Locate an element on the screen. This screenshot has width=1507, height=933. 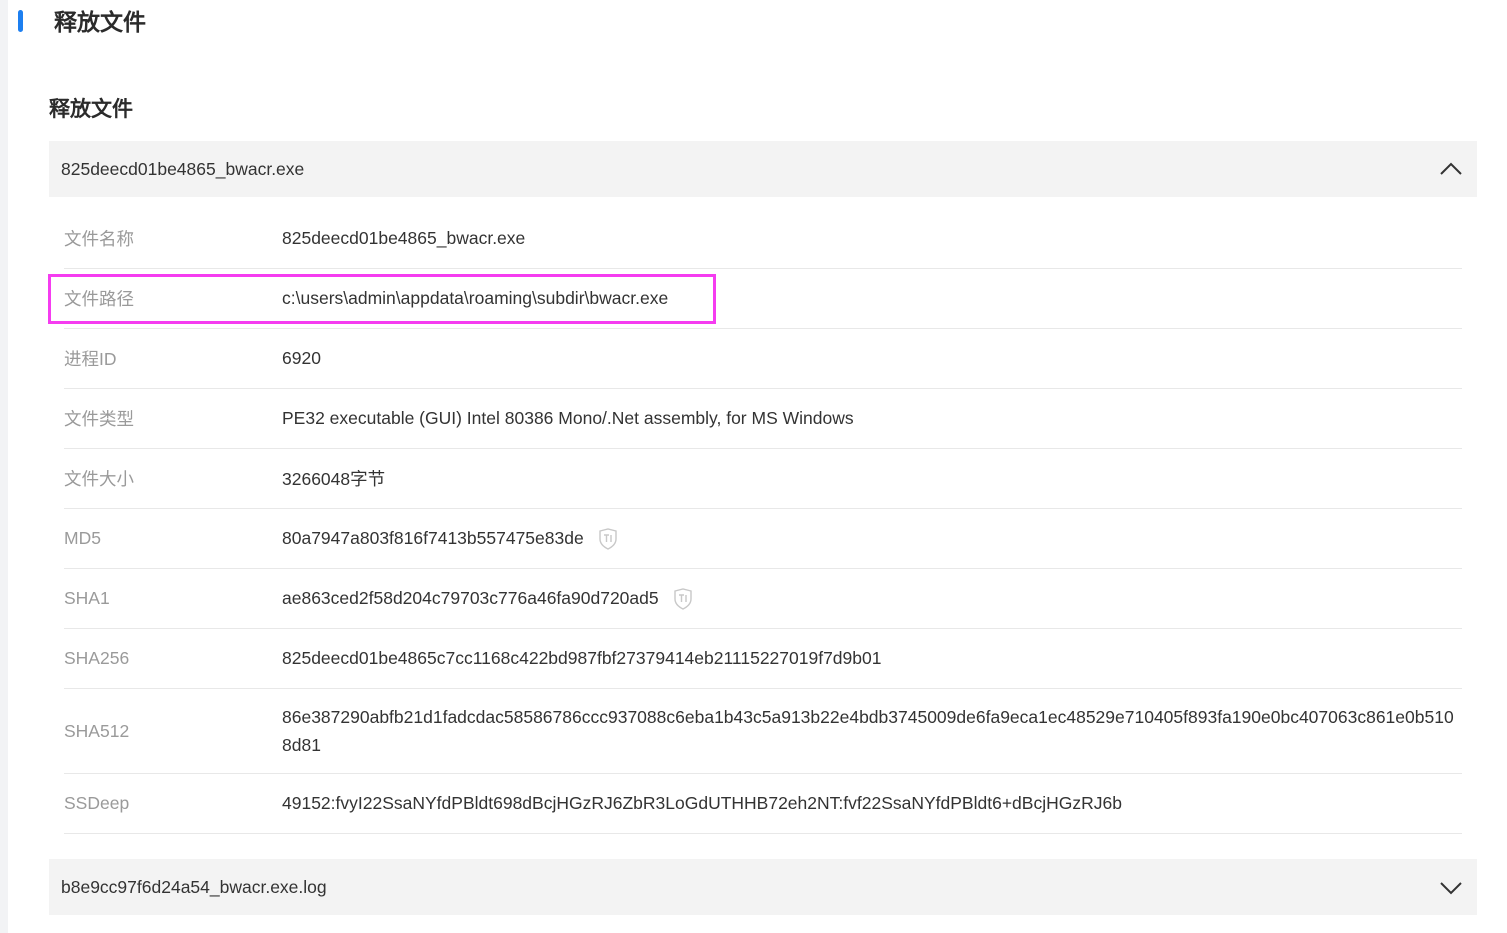
detail-value: 3266048字节 is located at coordinates (334, 479).